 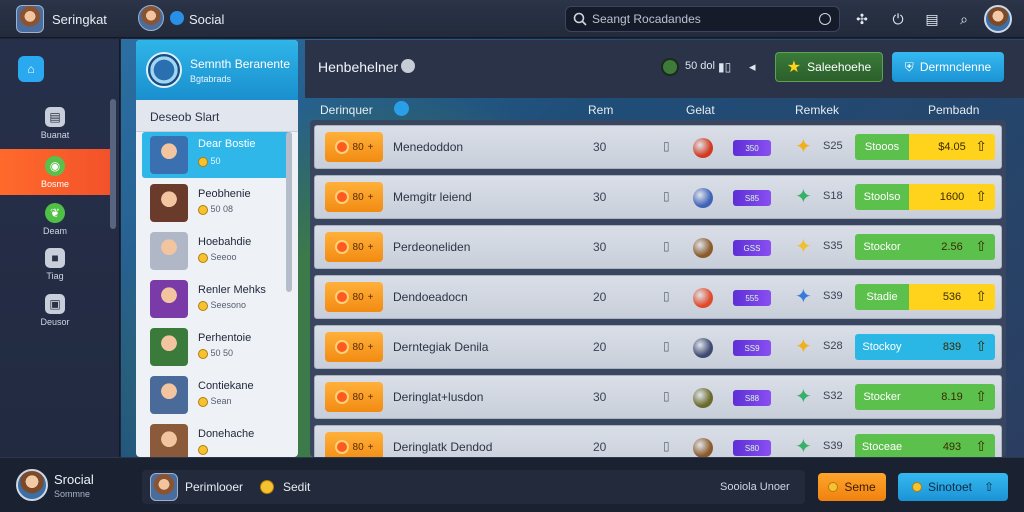 What do you see at coordinates (222, 353) in the screenshot?
I see `friend-coin-value: 50 50` at bounding box center [222, 353].